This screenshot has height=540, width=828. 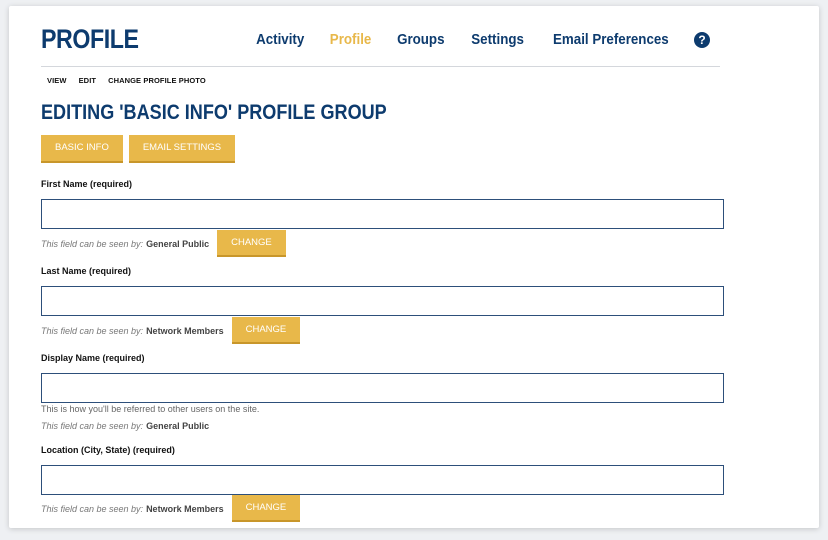 I want to click on first-name-input, so click(x=382, y=214).